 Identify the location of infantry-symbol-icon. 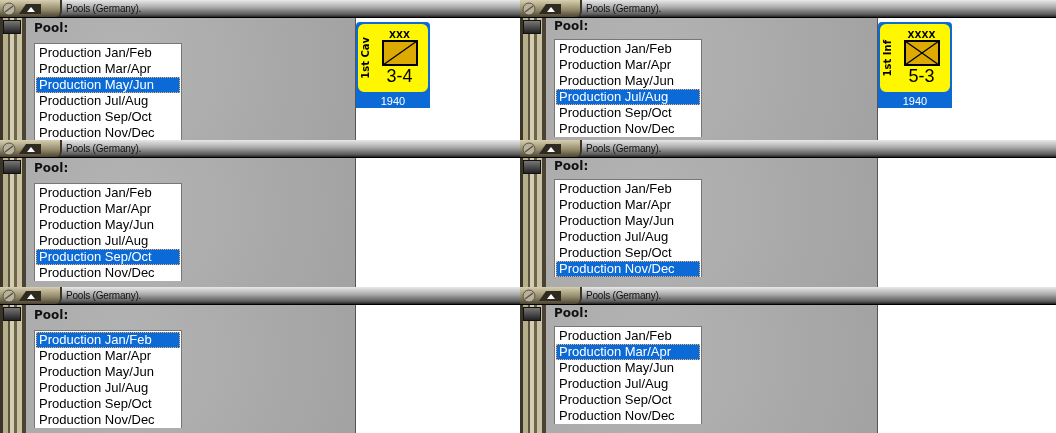
(921, 53).